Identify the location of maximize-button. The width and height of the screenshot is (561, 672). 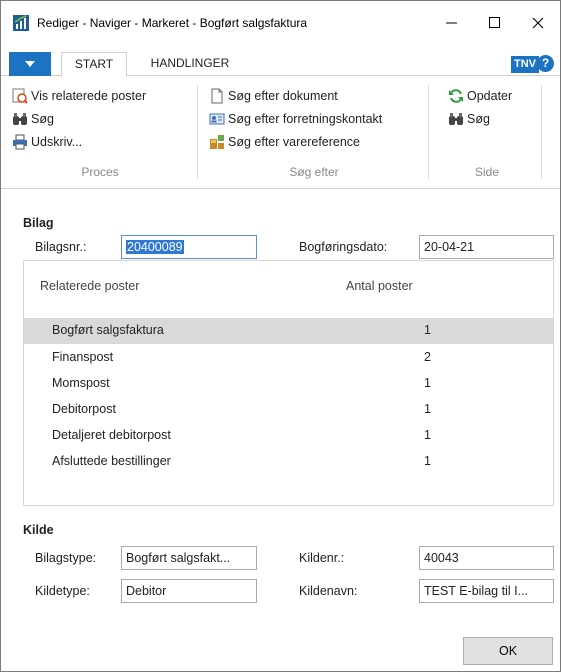
(495, 23).